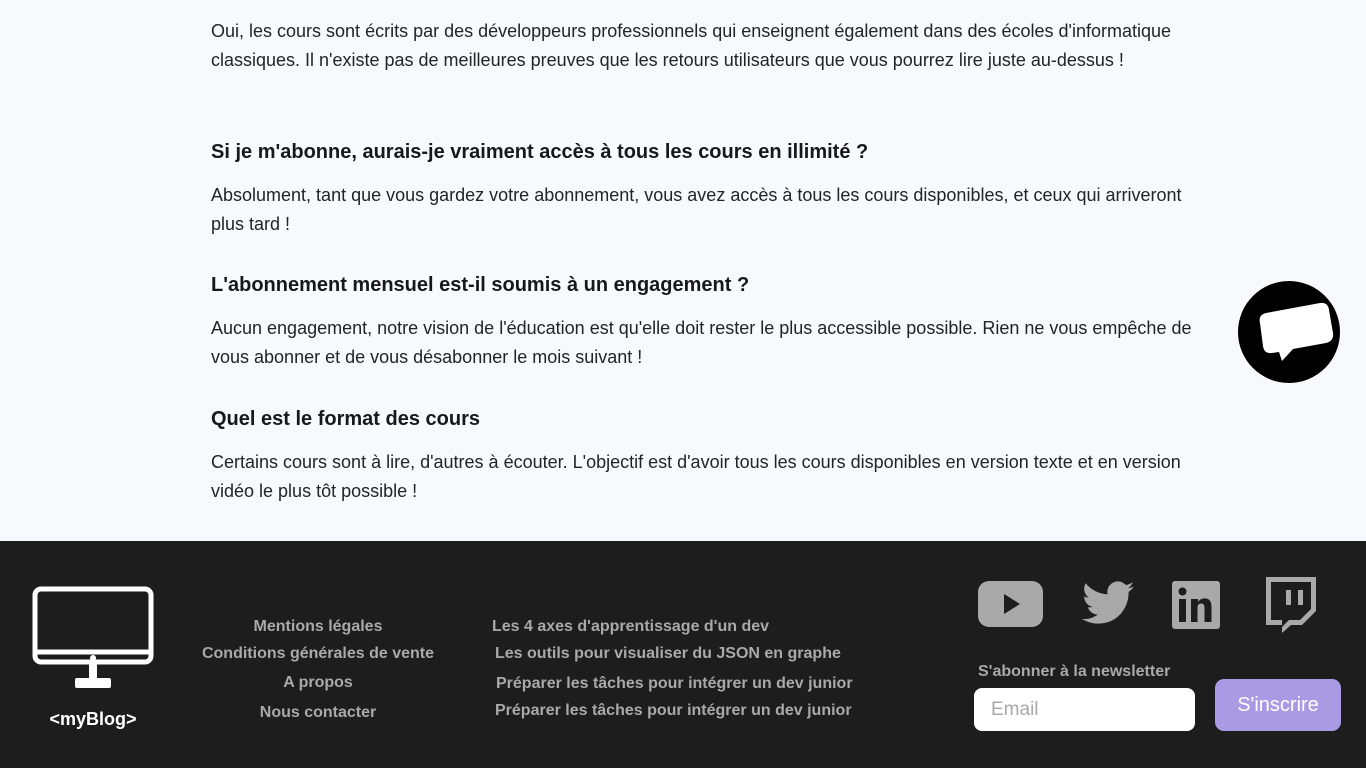 The height and width of the screenshot is (768, 1366). What do you see at coordinates (1278, 705) in the screenshot?
I see `subscribe-button: S'inscrire` at bounding box center [1278, 705].